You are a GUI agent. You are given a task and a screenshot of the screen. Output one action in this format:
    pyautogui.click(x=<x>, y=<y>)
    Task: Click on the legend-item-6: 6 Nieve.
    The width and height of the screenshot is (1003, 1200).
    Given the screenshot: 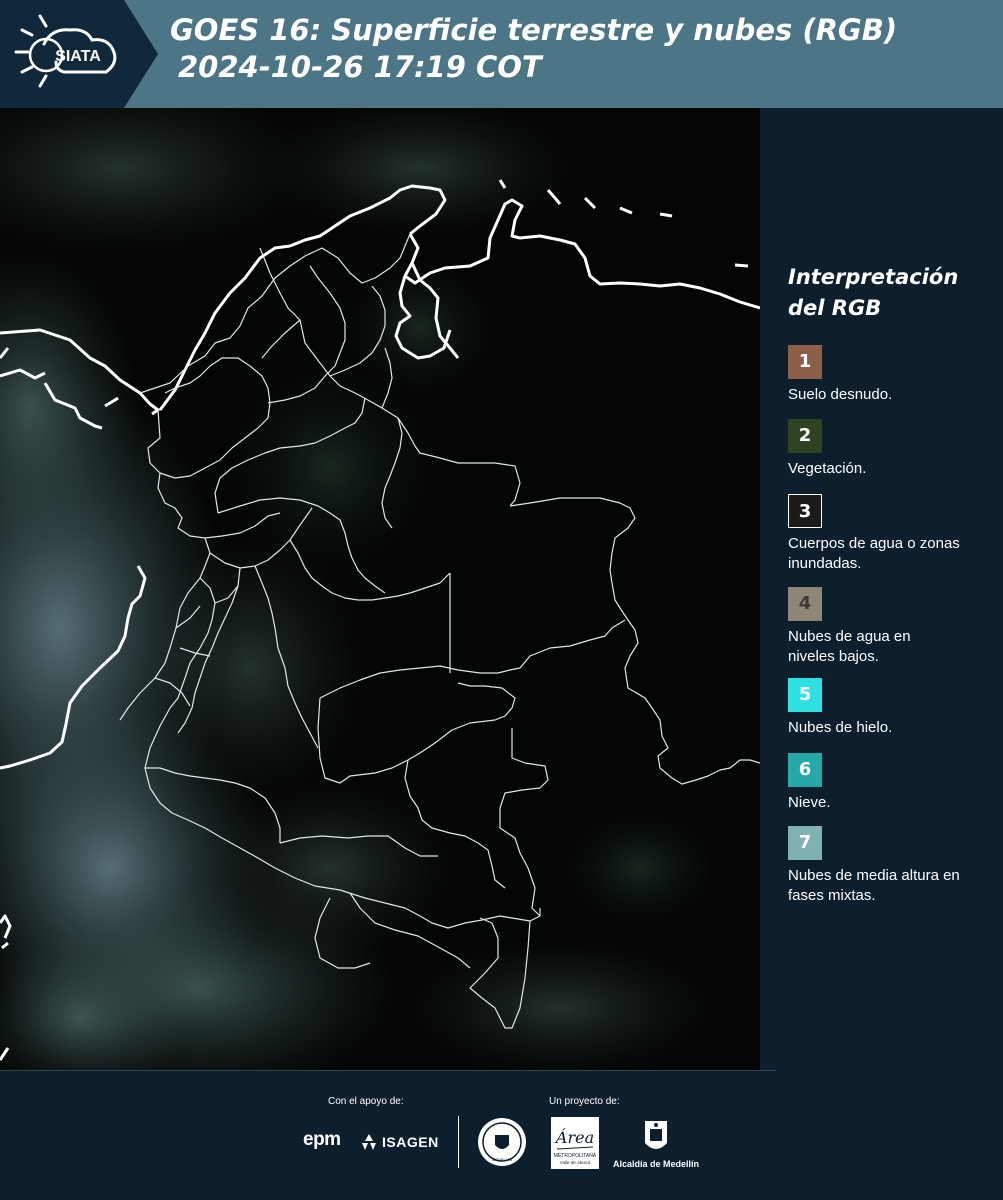 What is the action you would take?
    pyautogui.click(x=888, y=783)
    